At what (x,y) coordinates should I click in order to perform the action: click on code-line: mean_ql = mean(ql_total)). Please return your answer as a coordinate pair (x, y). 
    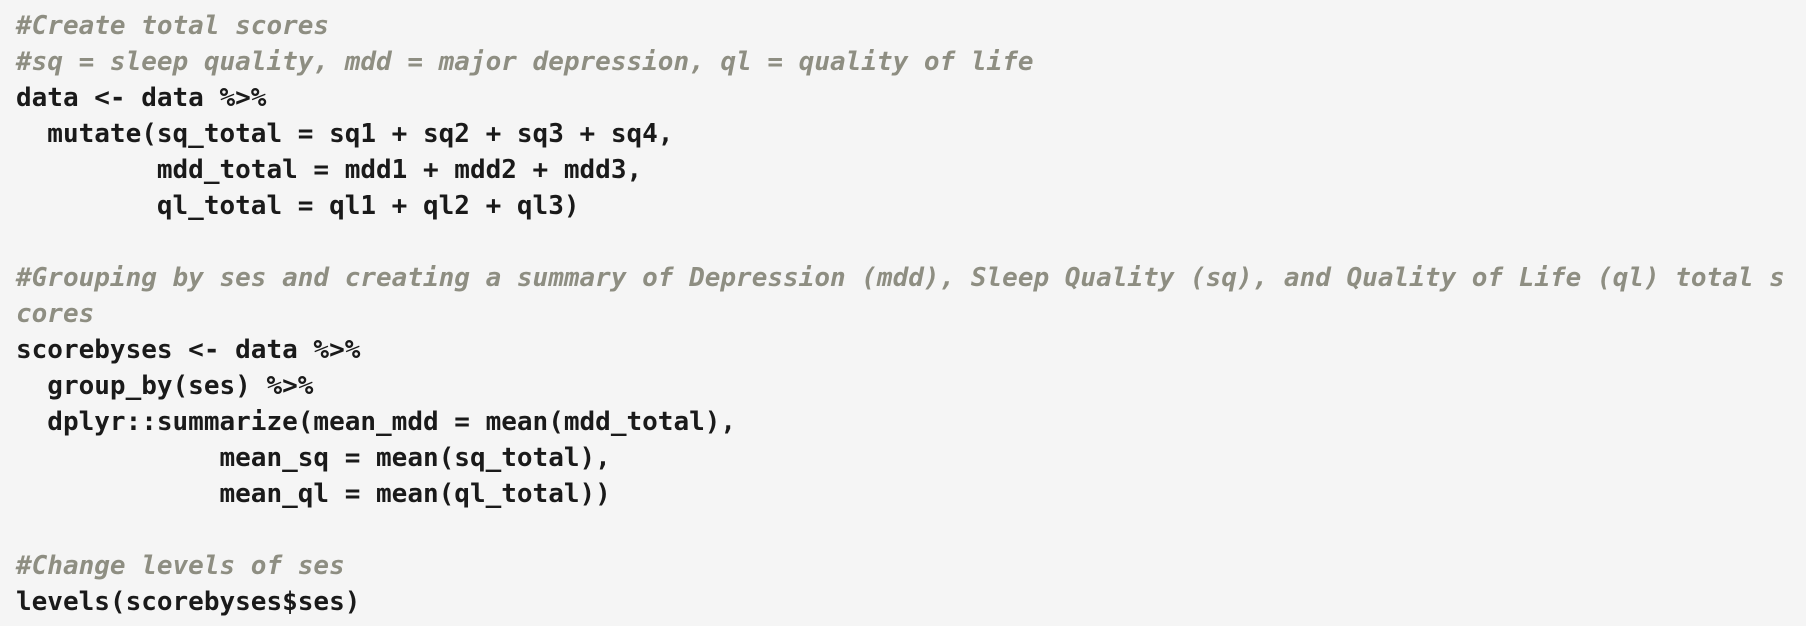
    Looking at the image, I should click on (313, 494).